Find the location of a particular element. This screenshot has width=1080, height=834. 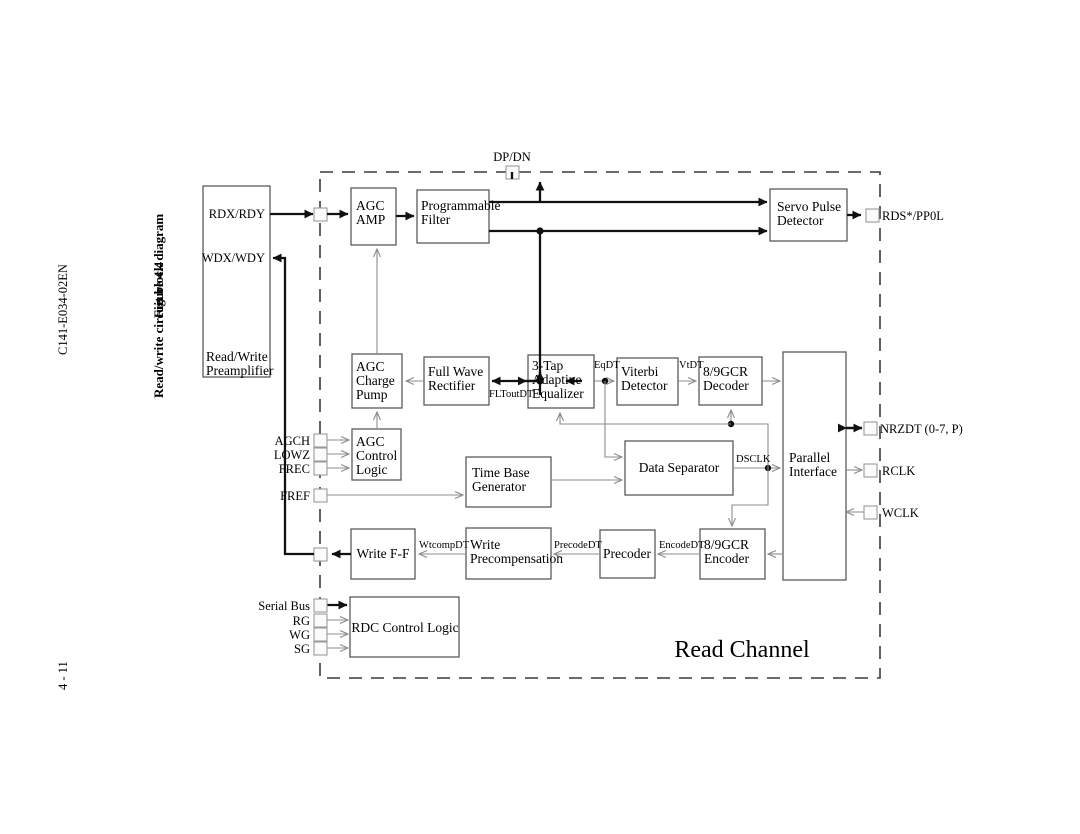

label-full-wave-rectifier-line2: Rectifier is located at coordinates (452, 385).